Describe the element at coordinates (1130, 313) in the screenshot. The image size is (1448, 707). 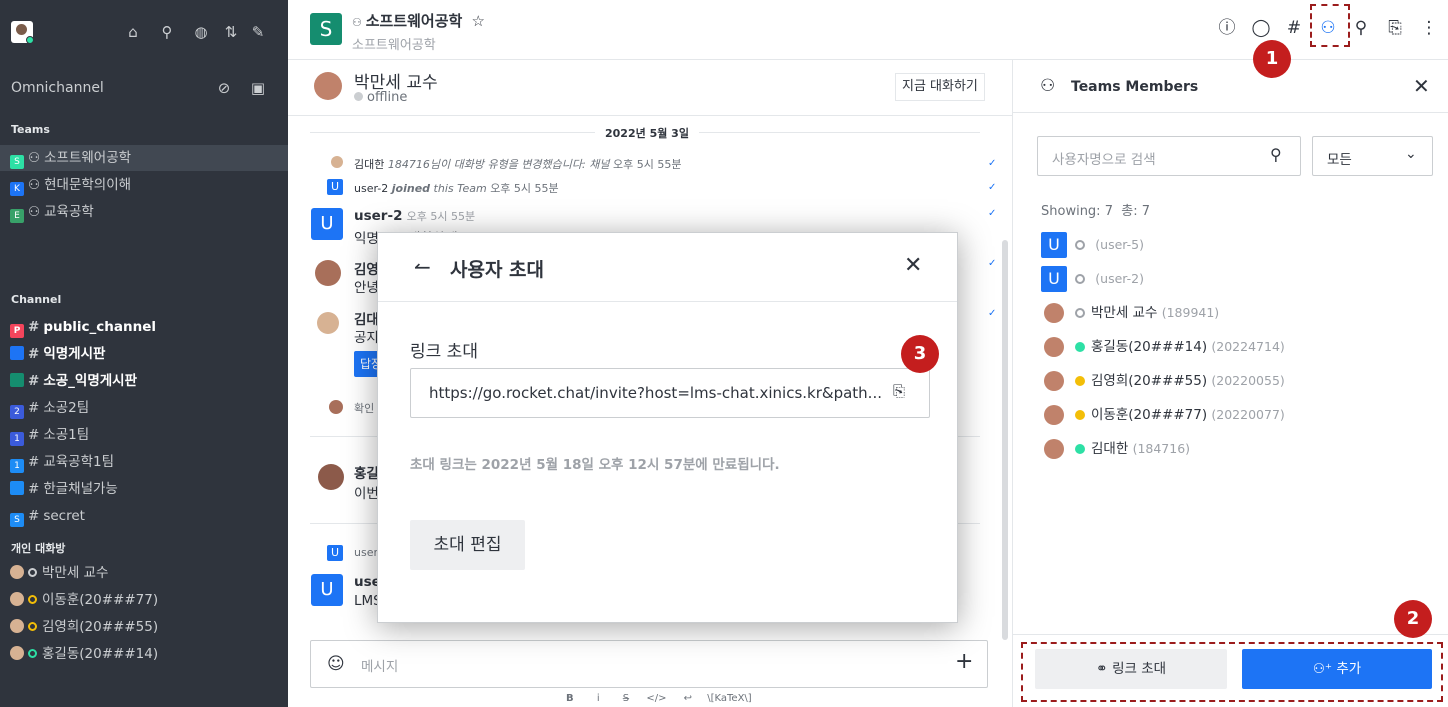
I see `member-row: 박만세 교수 (189941)` at that location.